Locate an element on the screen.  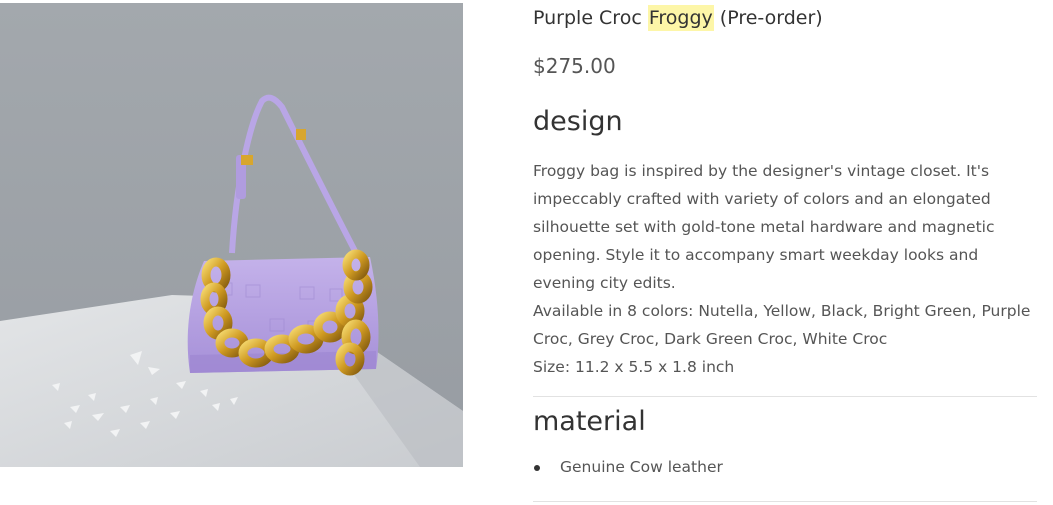
material-heading: material is located at coordinates (589, 421).